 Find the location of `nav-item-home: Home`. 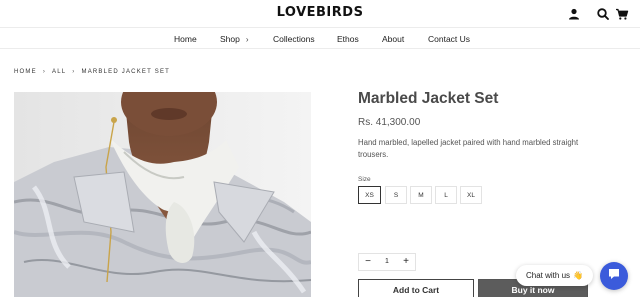

nav-item-home: Home is located at coordinates (185, 39).